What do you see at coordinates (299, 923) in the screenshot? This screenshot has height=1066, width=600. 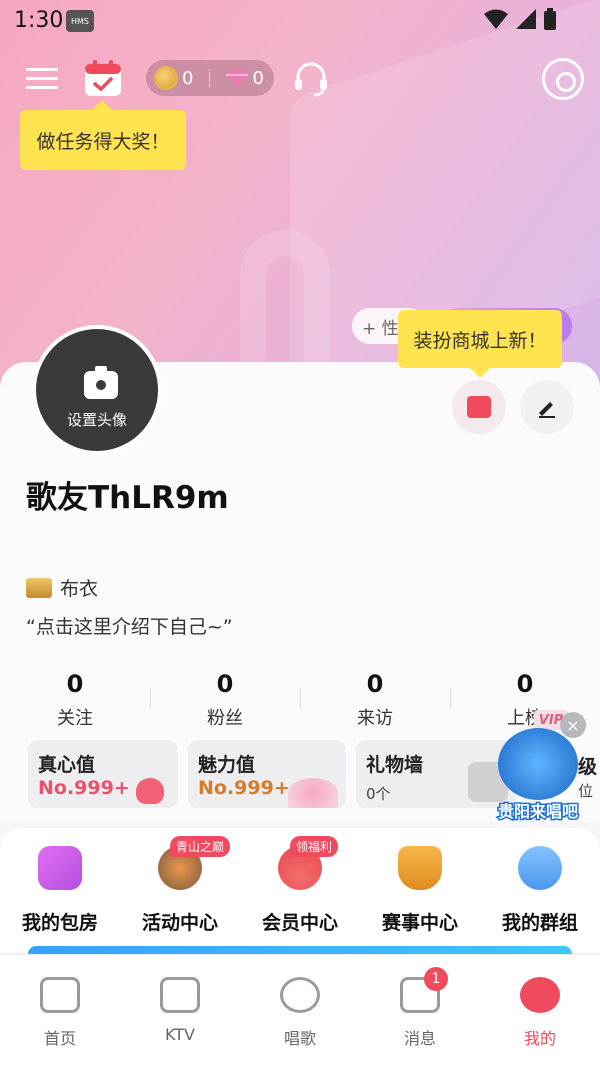 I see `function-label: 会员中心` at bounding box center [299, 923].